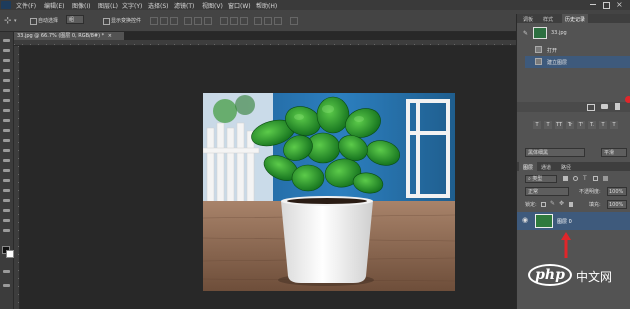 This screenshot has width=630, height=309. What do you see at coordinates (6, 90) in the screenshot?
I see `eyedropper-tool-icon` at bounding box center [6, 90].